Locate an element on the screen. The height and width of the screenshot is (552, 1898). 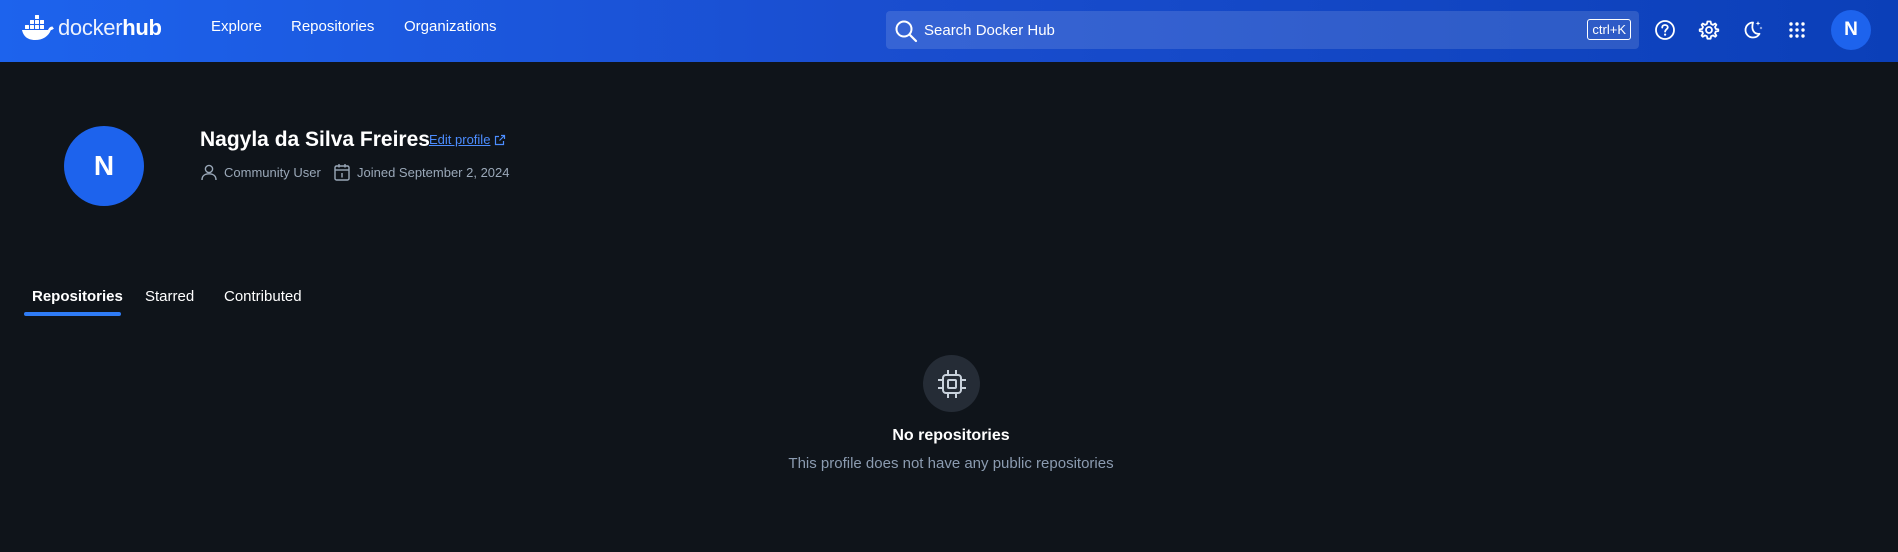
nav-explore: Explore is located at coordinates (236, 26).